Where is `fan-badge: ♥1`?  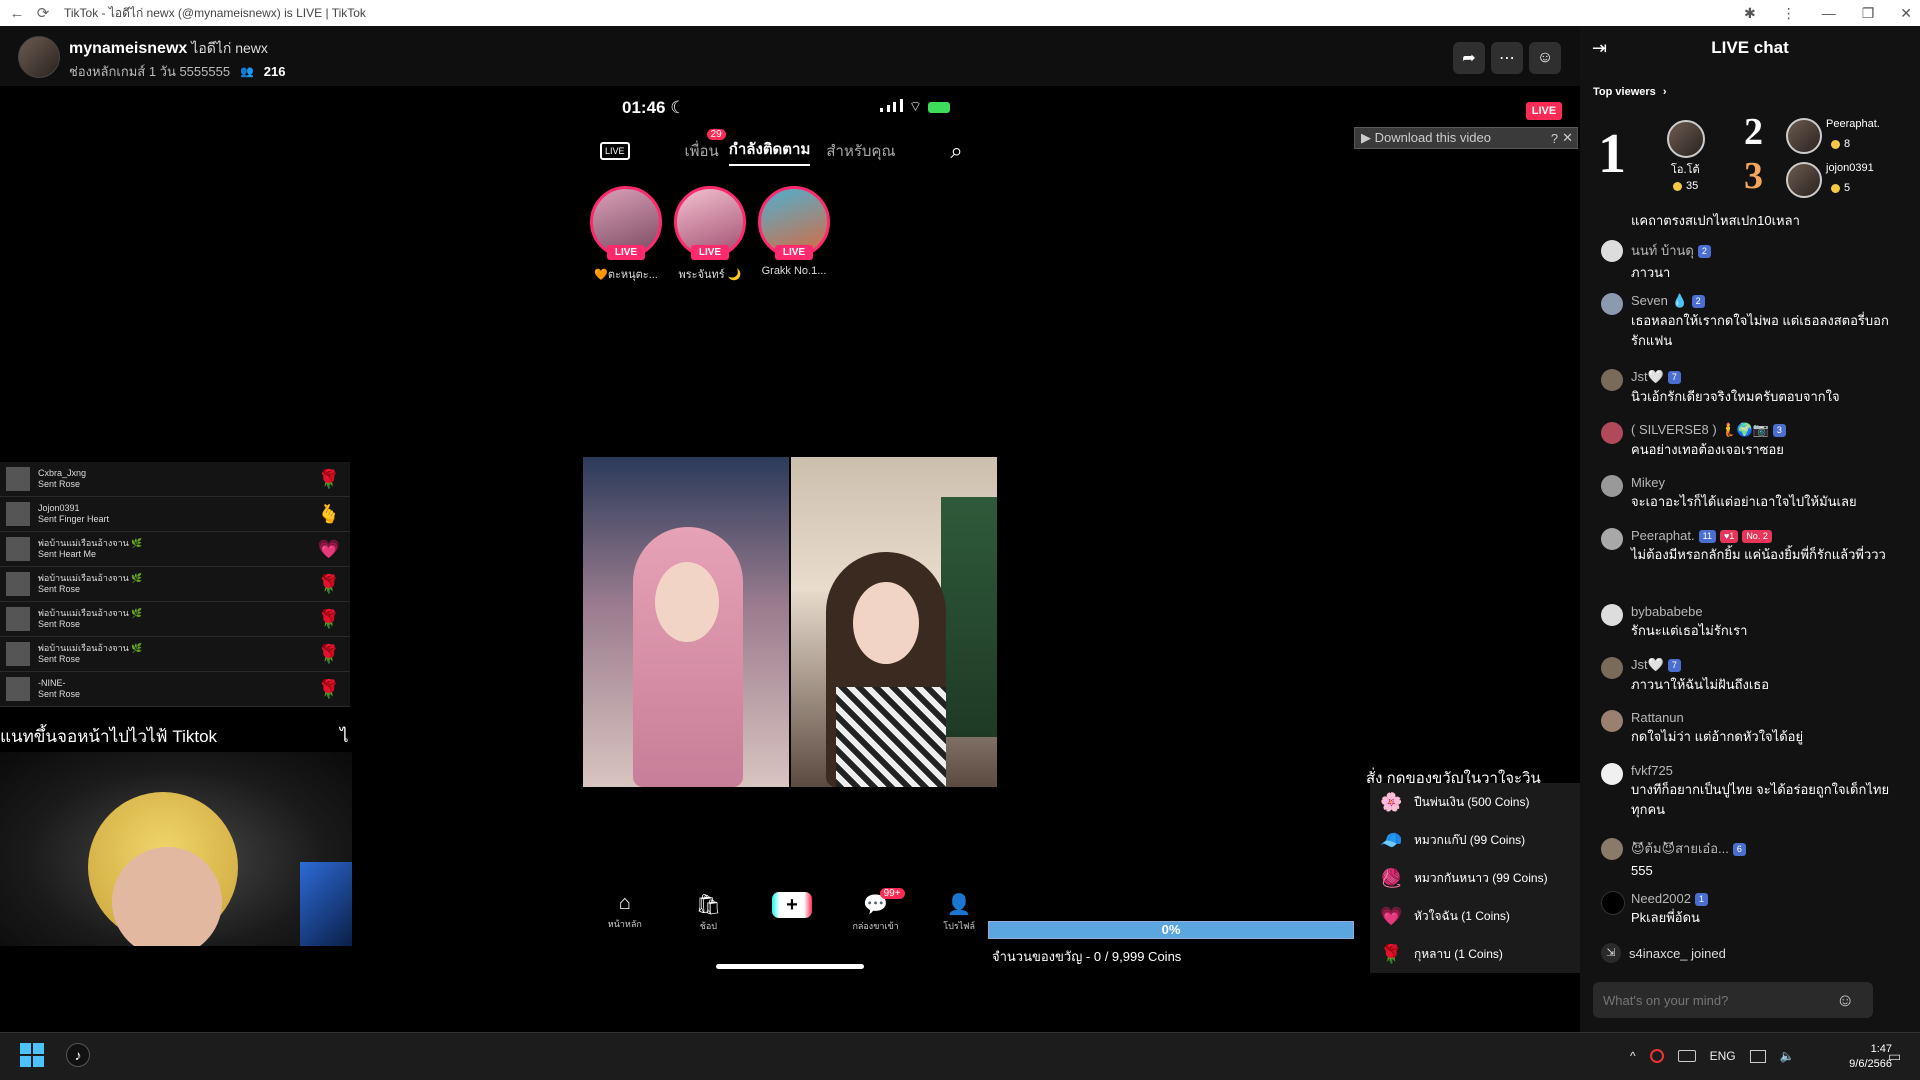 fan-badge: ♥1 is located at coordinates (1729, 537).